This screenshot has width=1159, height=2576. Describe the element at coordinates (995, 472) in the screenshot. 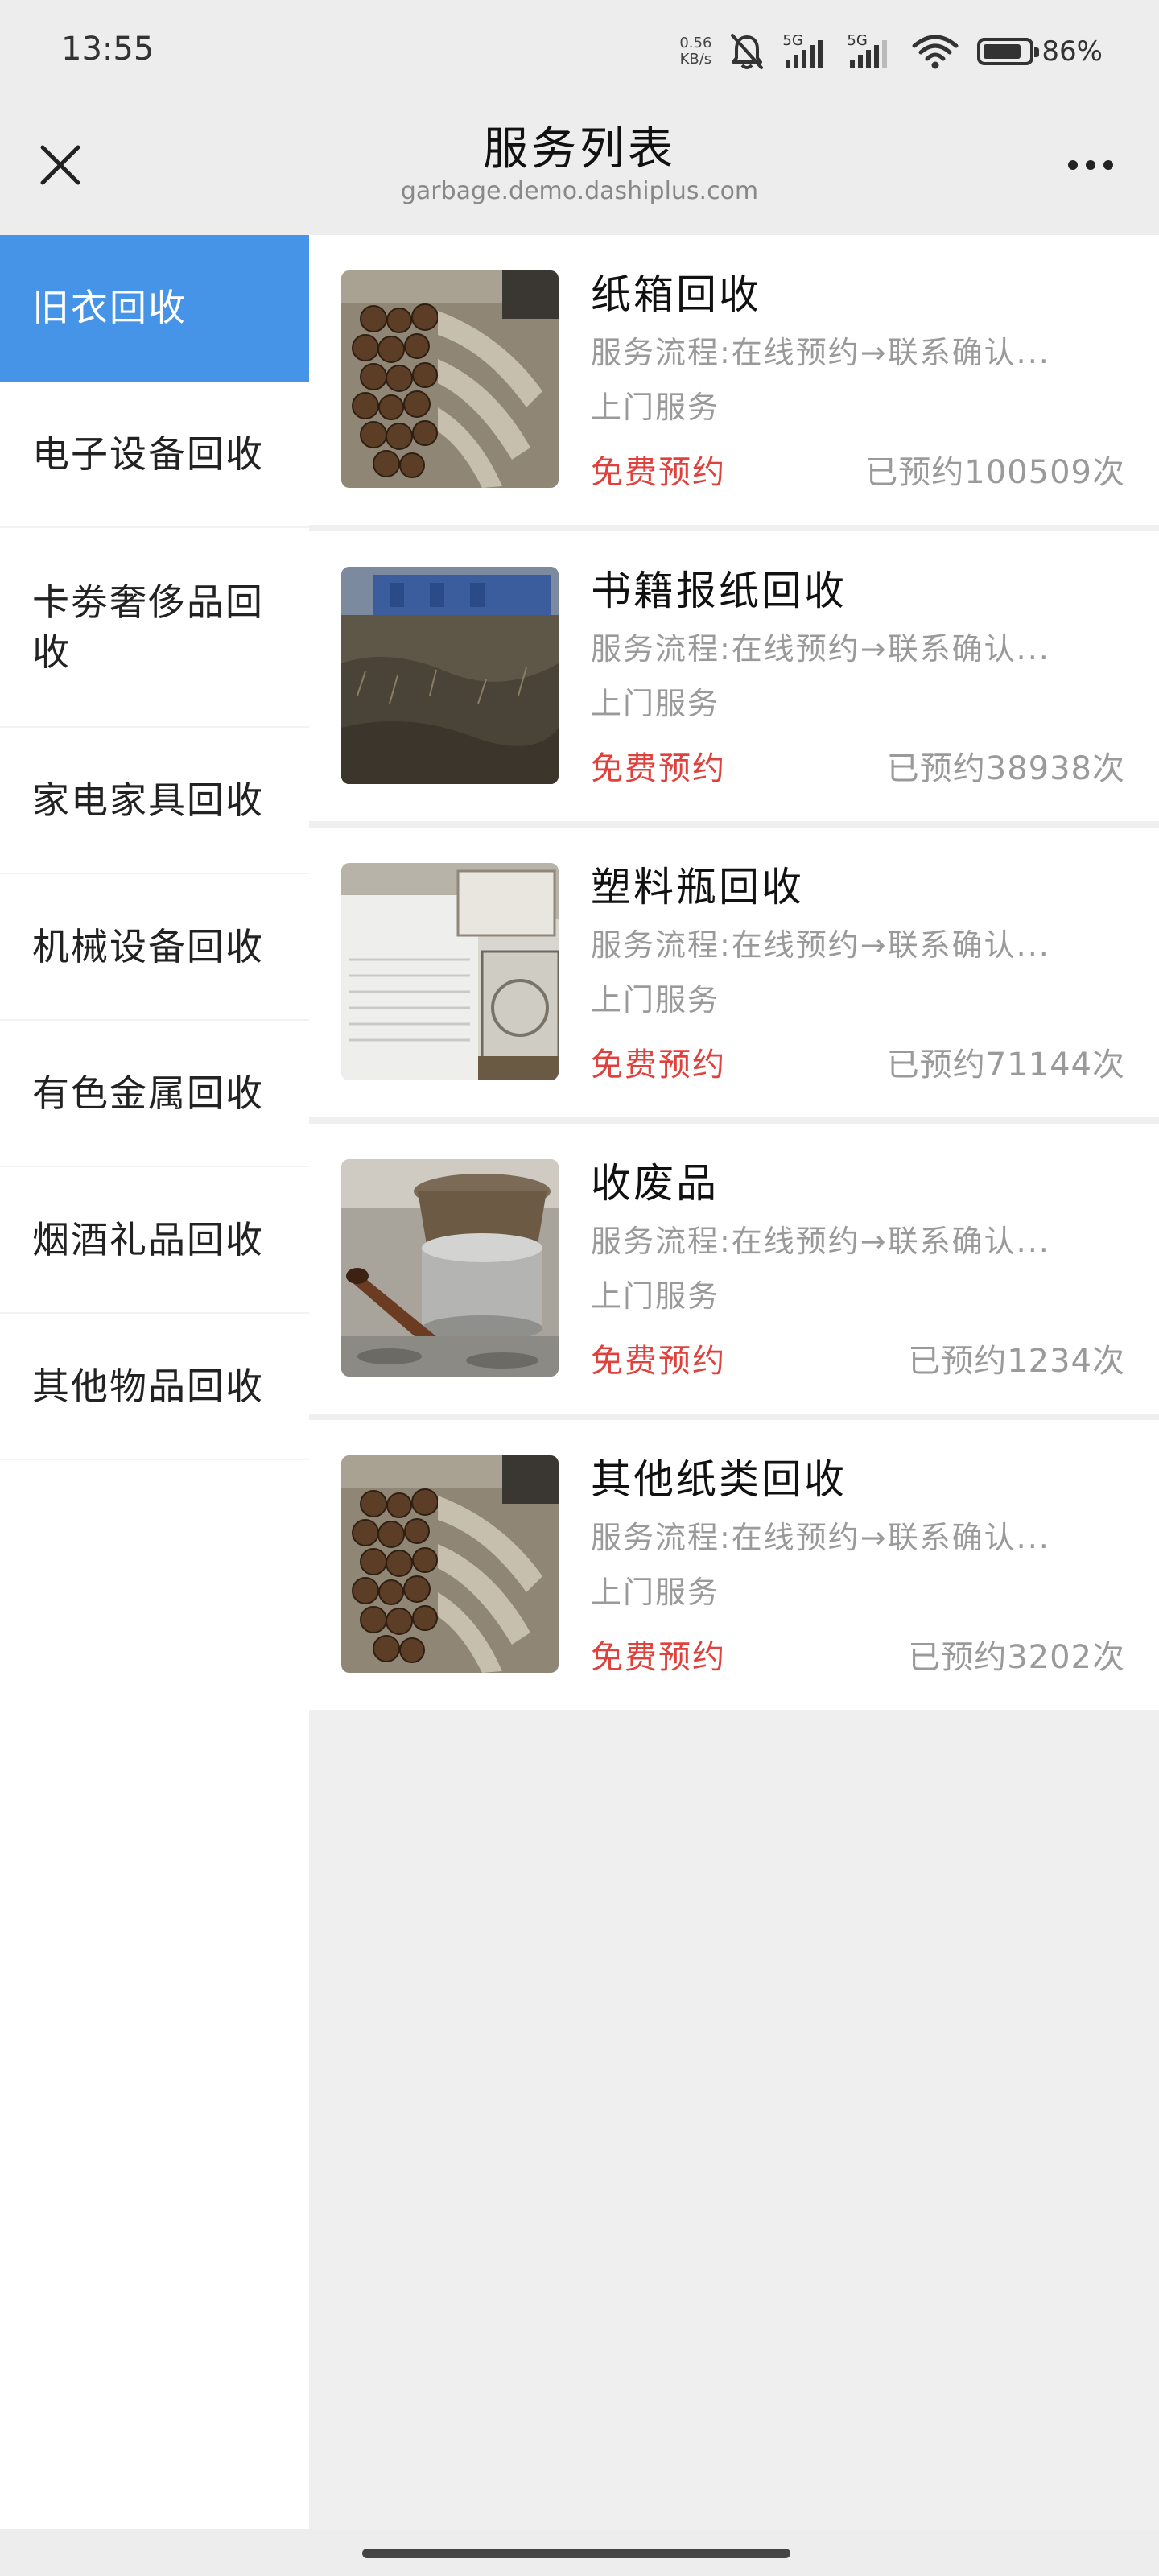

I see `booking-count: 已预约100509次` at that location.